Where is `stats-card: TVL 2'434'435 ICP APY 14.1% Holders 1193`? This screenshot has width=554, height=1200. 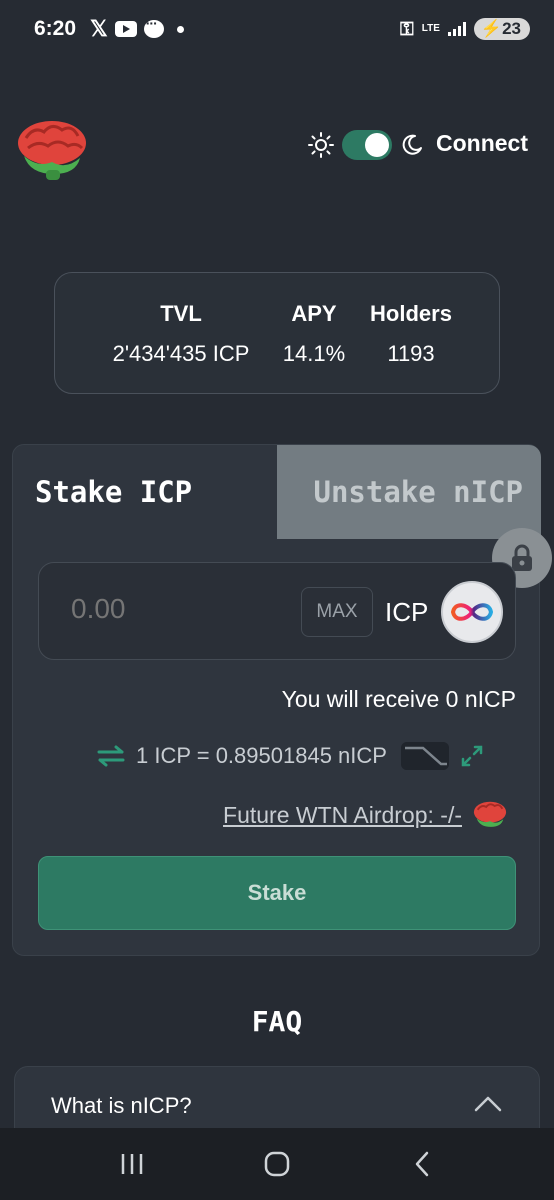 stats-card: TVL 2'434'435 ICP APY 14.1% Holders 1193 is located at coordinates (277, 333).